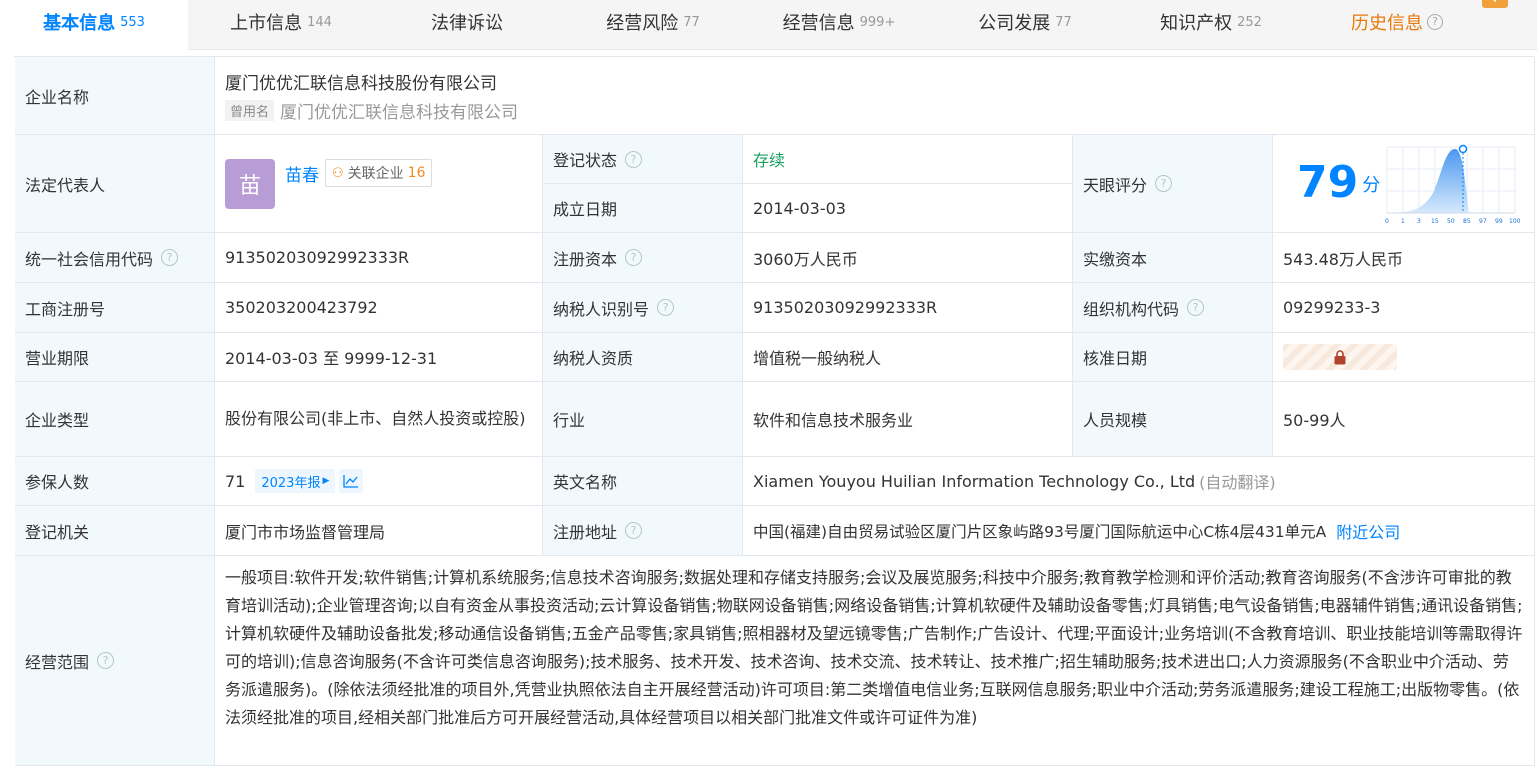 This screenshot has height=766, width=1537. I want to click on tab-label: 法律诉讼, so click(467, 23).